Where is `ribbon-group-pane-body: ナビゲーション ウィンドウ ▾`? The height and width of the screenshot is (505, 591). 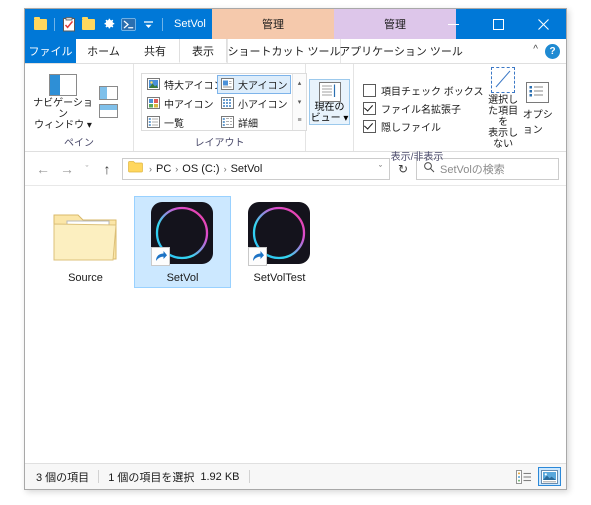 ribbon-group-pane-body: ナビゲーション ウィンドウ ▾ is located at coordinates (79, 101).